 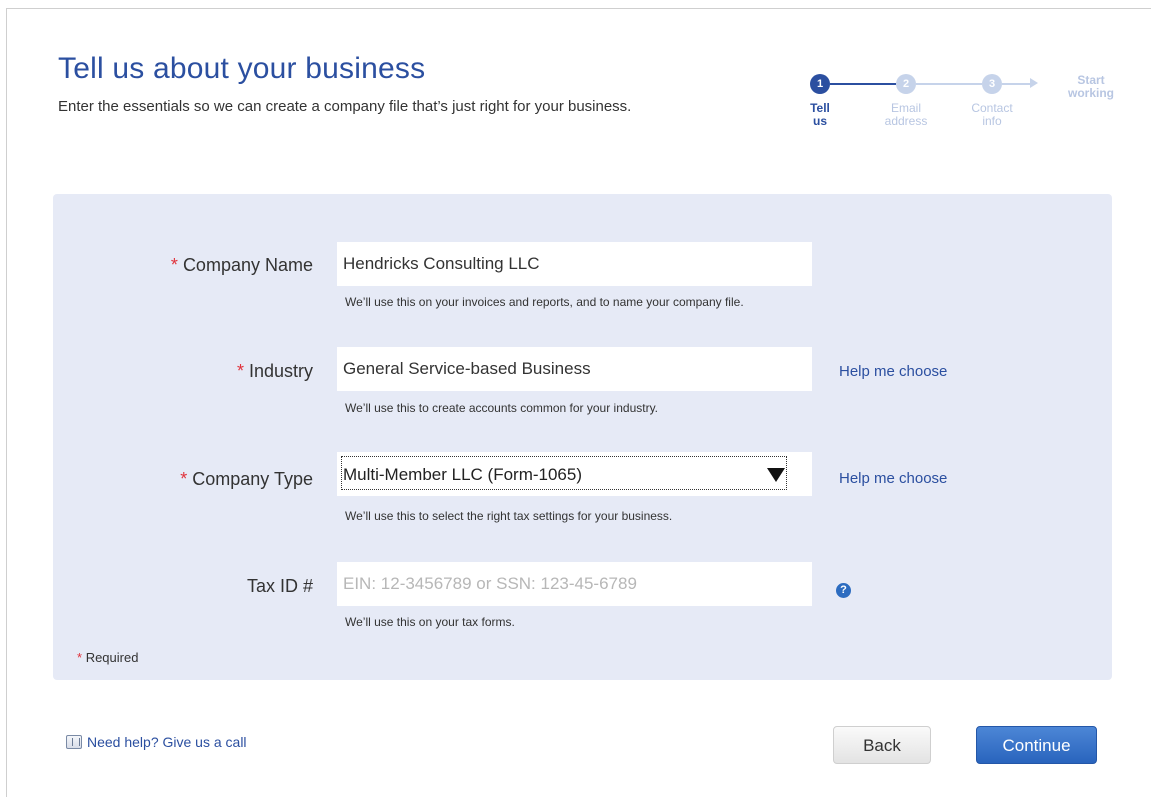 I want to click on tax-id-hint: We’ll use this on your tax forms., so click(x=430, y=622).